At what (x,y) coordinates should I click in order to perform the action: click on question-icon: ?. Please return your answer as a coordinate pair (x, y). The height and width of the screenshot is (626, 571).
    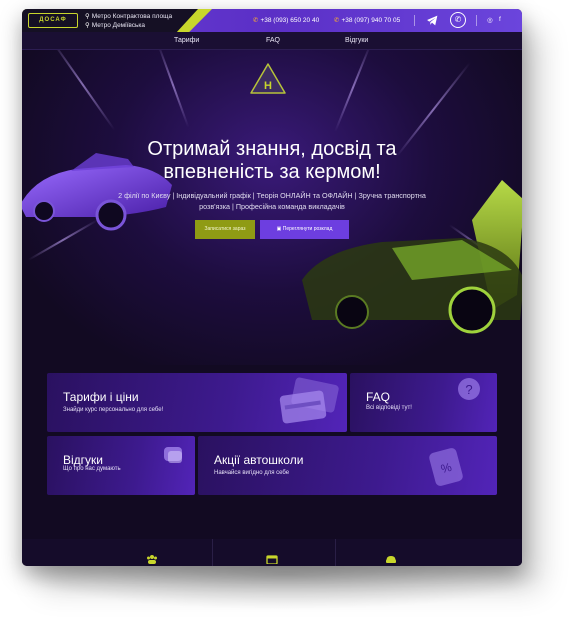
    Looking at the image, I should click on (469, 389).